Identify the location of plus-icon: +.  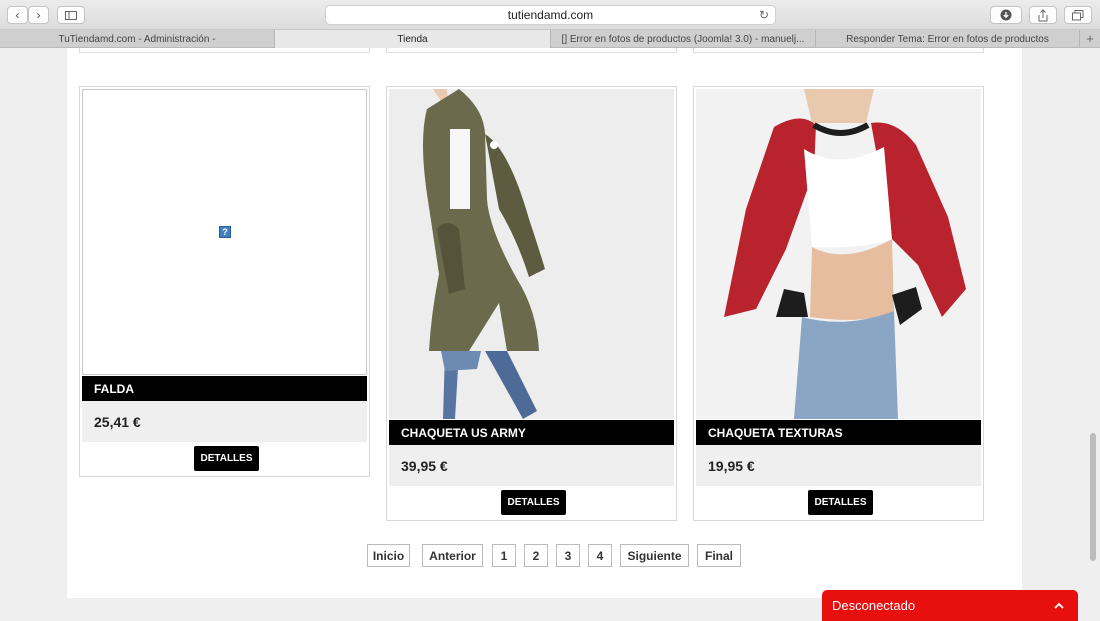
(1090, 38).